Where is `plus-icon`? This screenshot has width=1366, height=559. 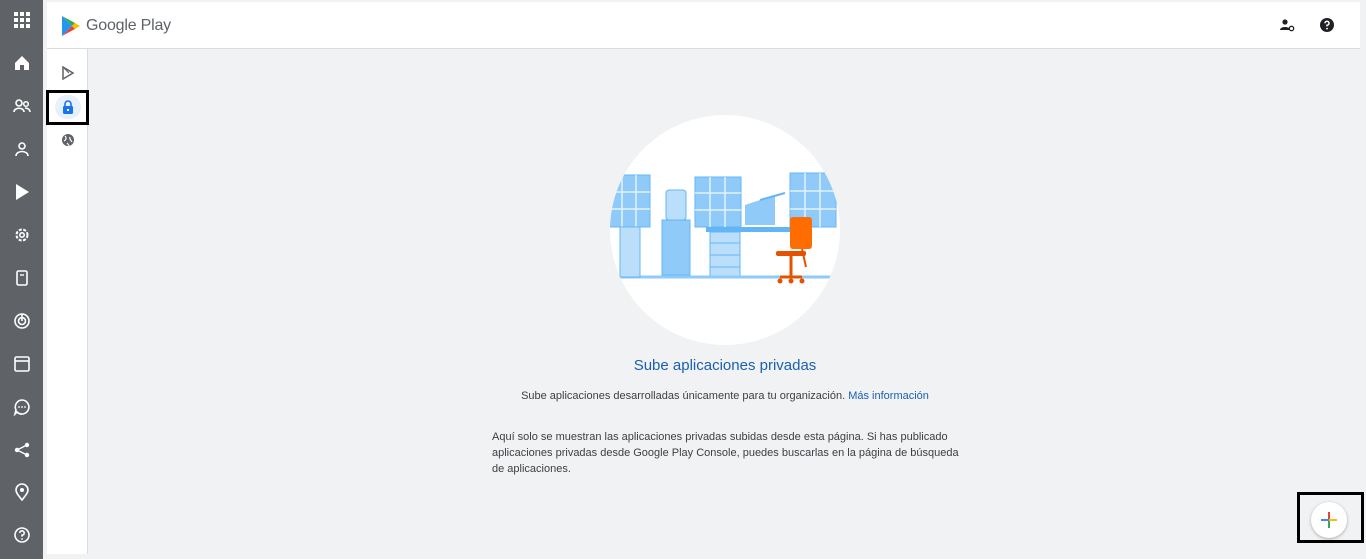
plus-icon is located at coordinates (1329, 520).